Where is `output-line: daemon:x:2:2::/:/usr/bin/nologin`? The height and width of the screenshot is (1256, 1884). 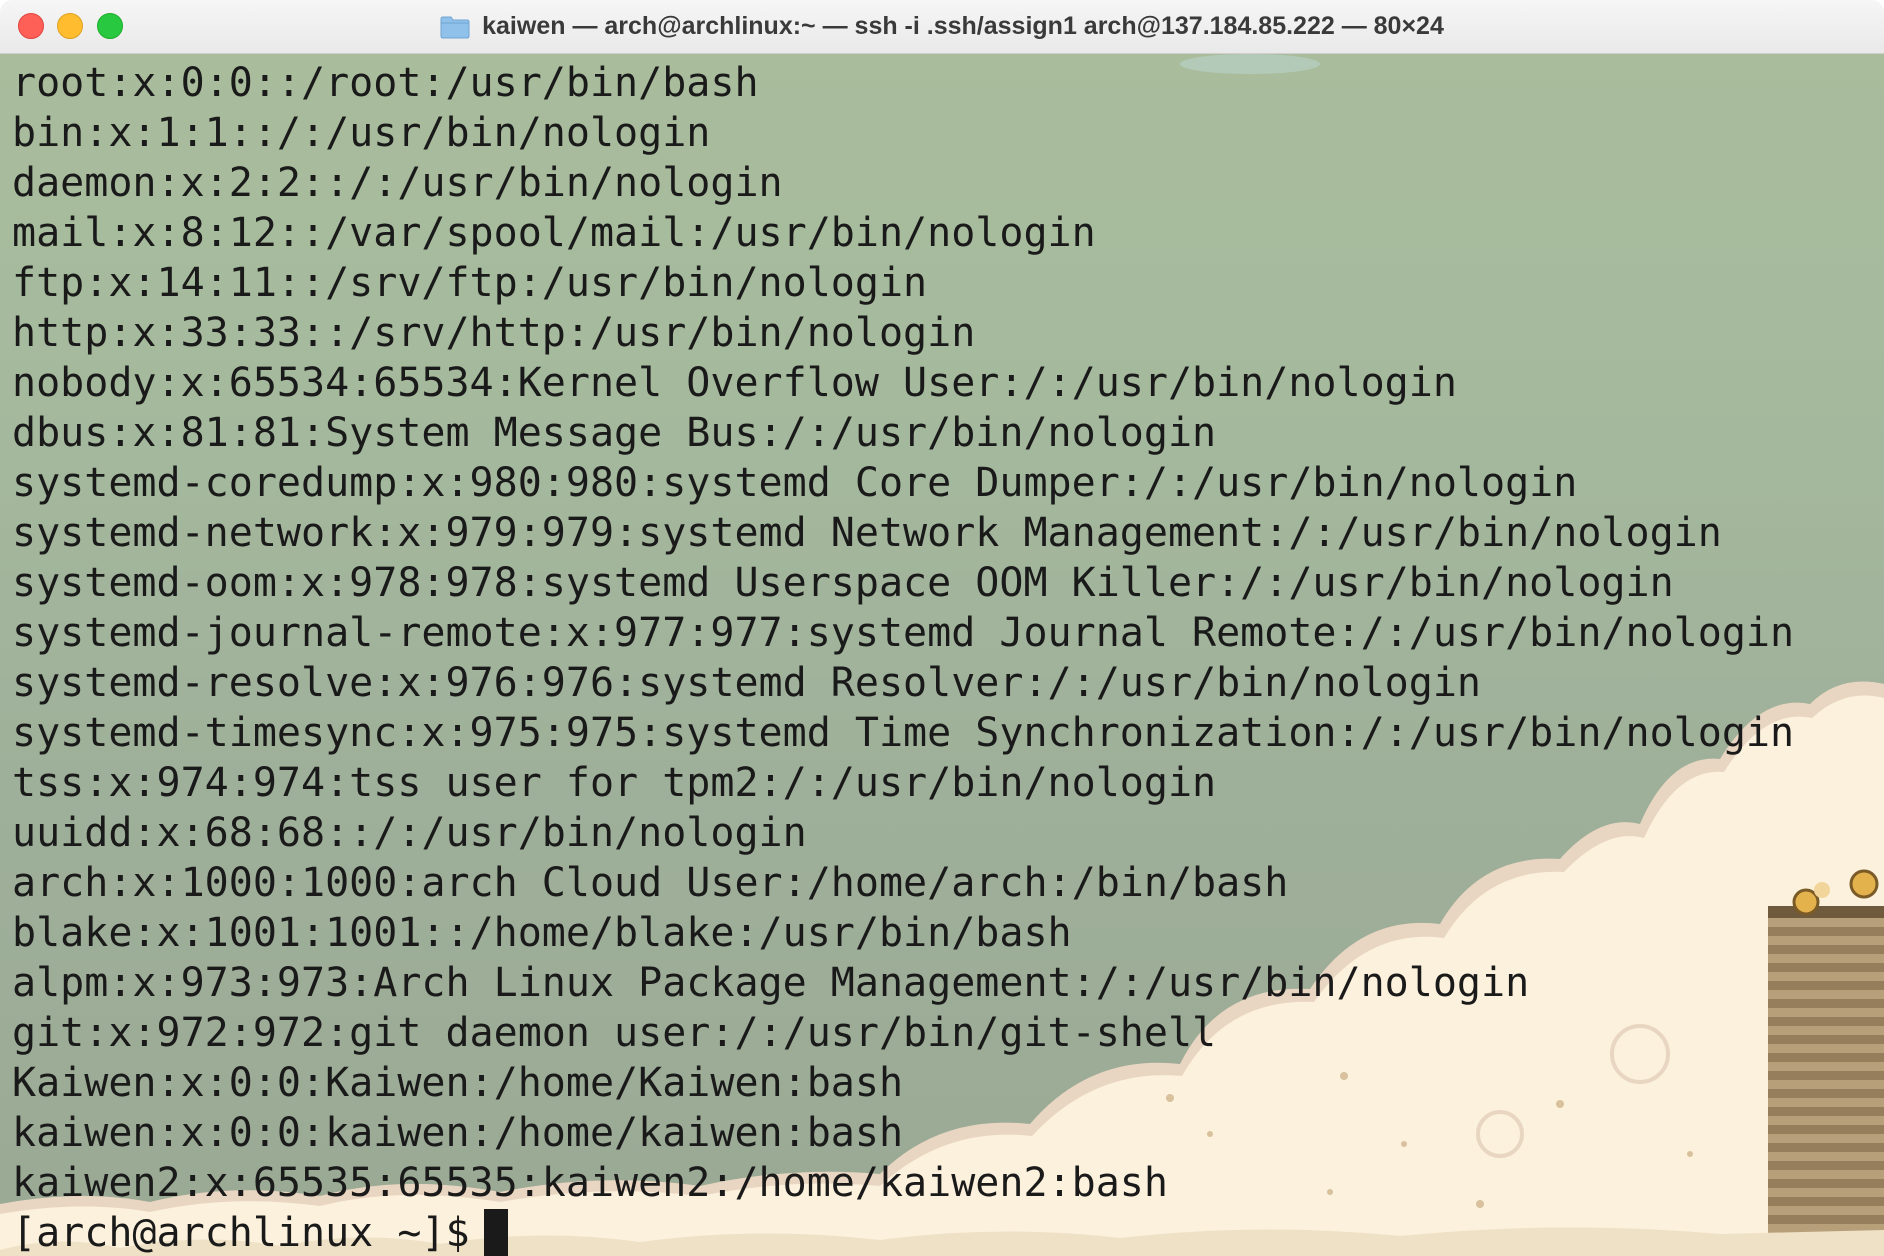 output-line: daemon:x:2:2::/:/usr/bin/nologin is located at coordinates (397, 183).